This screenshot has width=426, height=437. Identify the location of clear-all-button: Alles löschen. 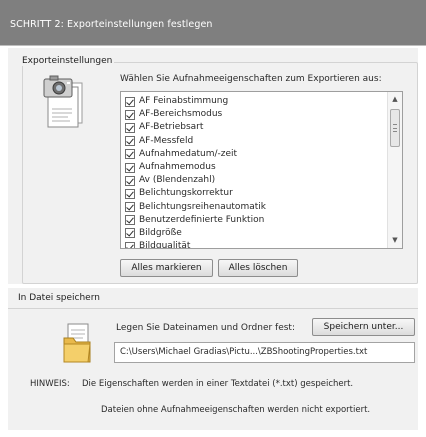
(258, 268).